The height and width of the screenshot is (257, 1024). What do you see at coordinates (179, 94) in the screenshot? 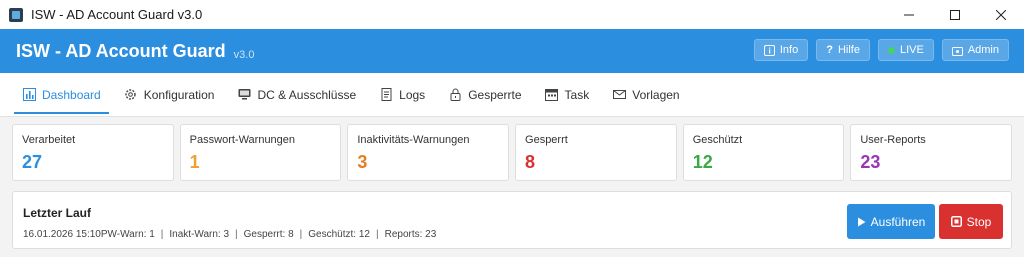
I see `tab-label: Konfiguration` at bounding box center [179, 94].